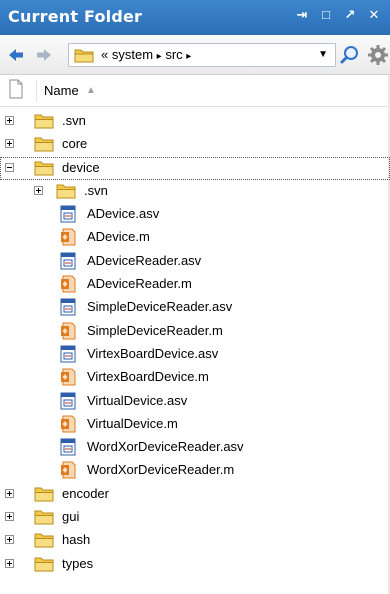  Describe the element at coordinates (195, 237) in the screenshot. I see `file-row: ADevice.m` at that location.